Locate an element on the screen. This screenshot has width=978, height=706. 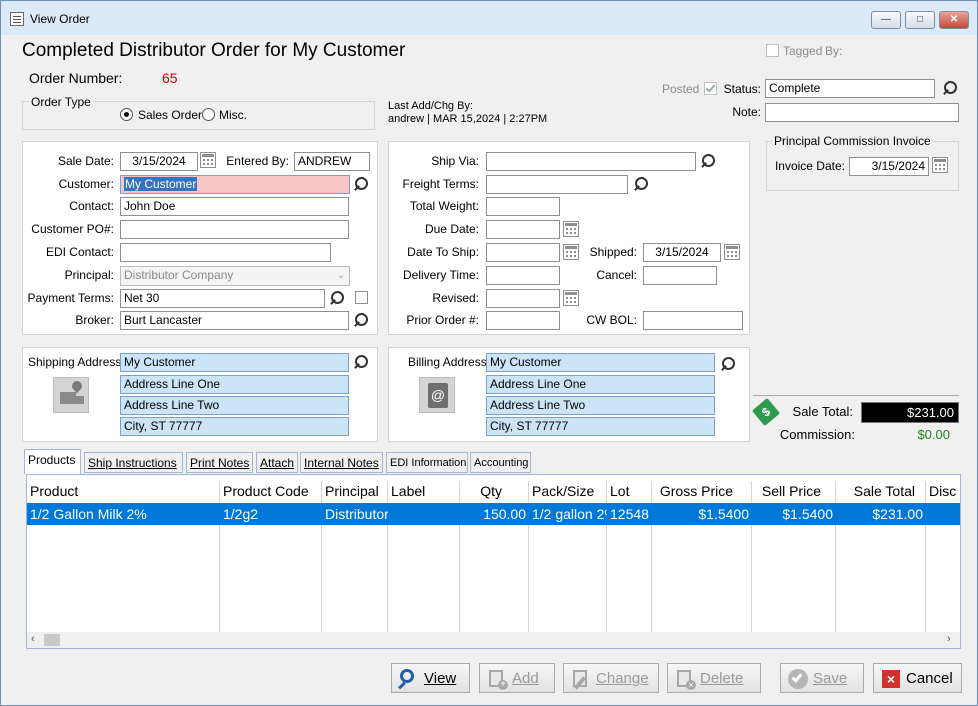
sale-date-calendar-icon is located at coordinates (208, 160).